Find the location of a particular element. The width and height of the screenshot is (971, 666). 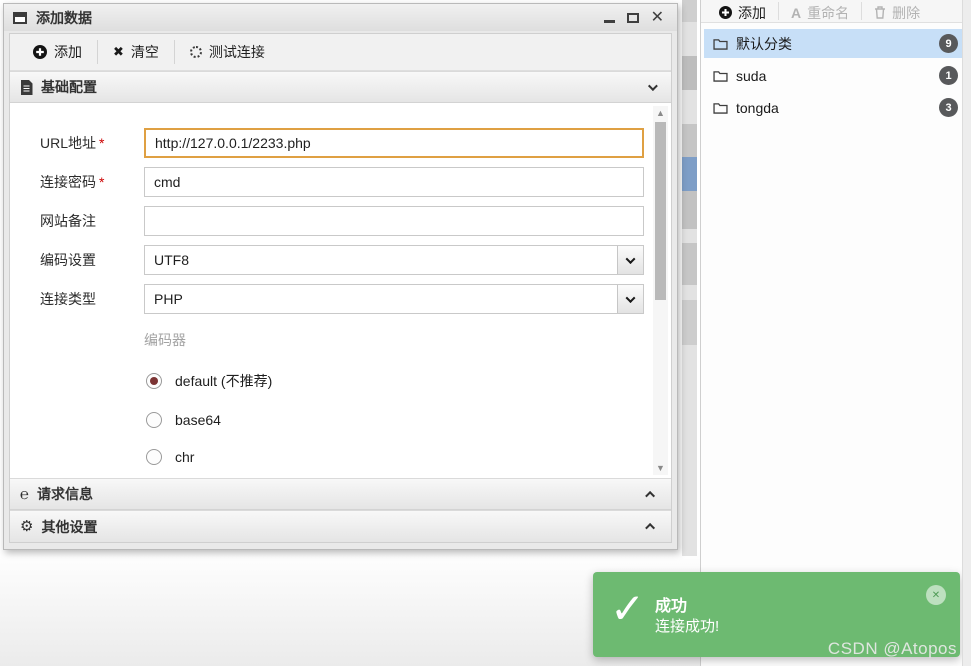

note-row: 网站备注 is located at coordinates (355, 221).